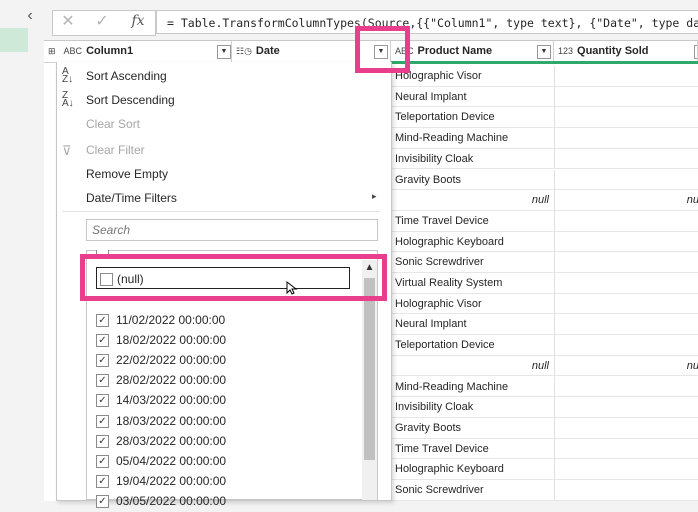 This screenshot has height=512, width=698. Describe the element at coordinates (267, 51) in the screenshot. I see `column-header-label: Date` at that location.